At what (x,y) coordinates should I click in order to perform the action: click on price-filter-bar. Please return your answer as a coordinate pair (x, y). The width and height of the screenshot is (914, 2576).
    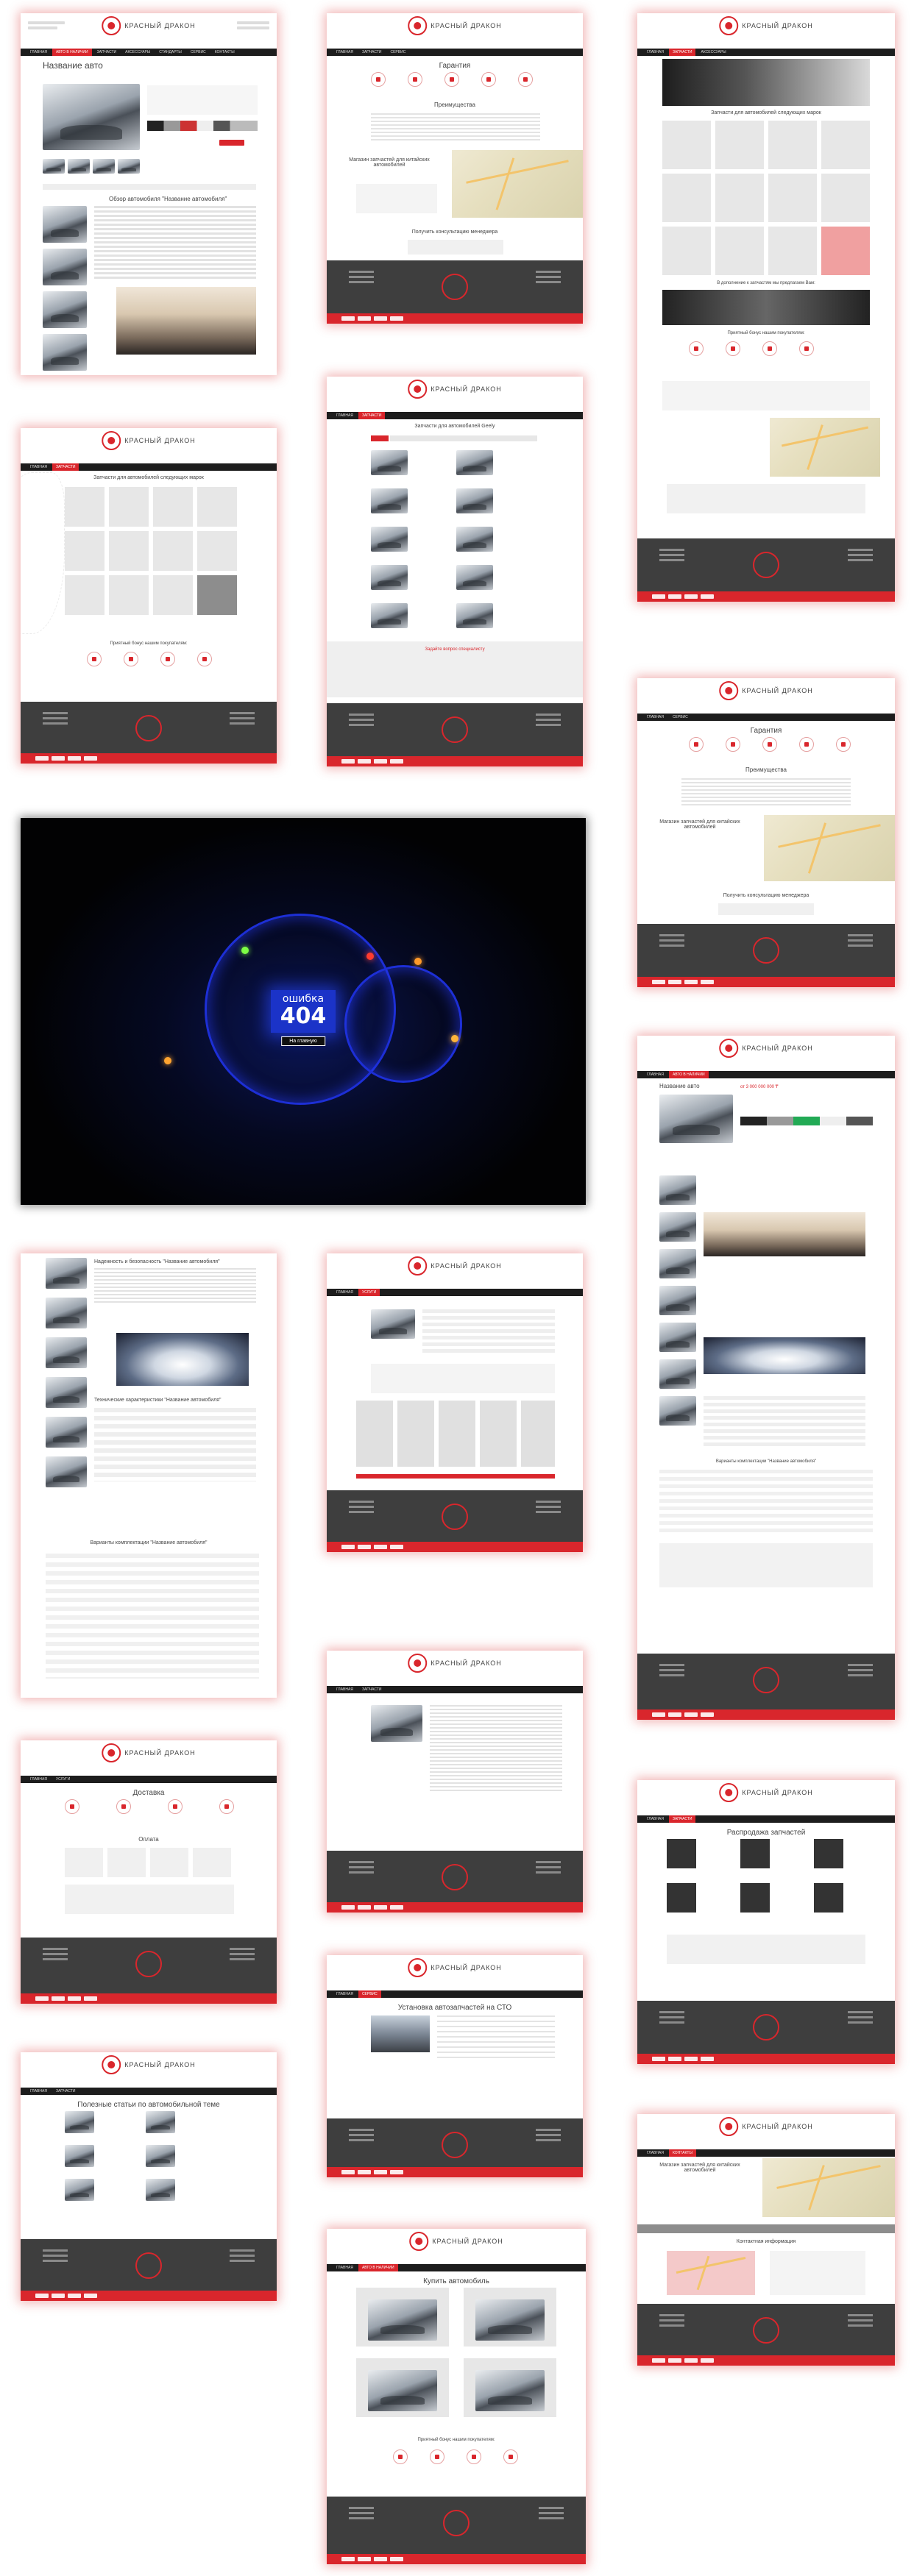
    Looking at the image, I should click on (455, 1476).